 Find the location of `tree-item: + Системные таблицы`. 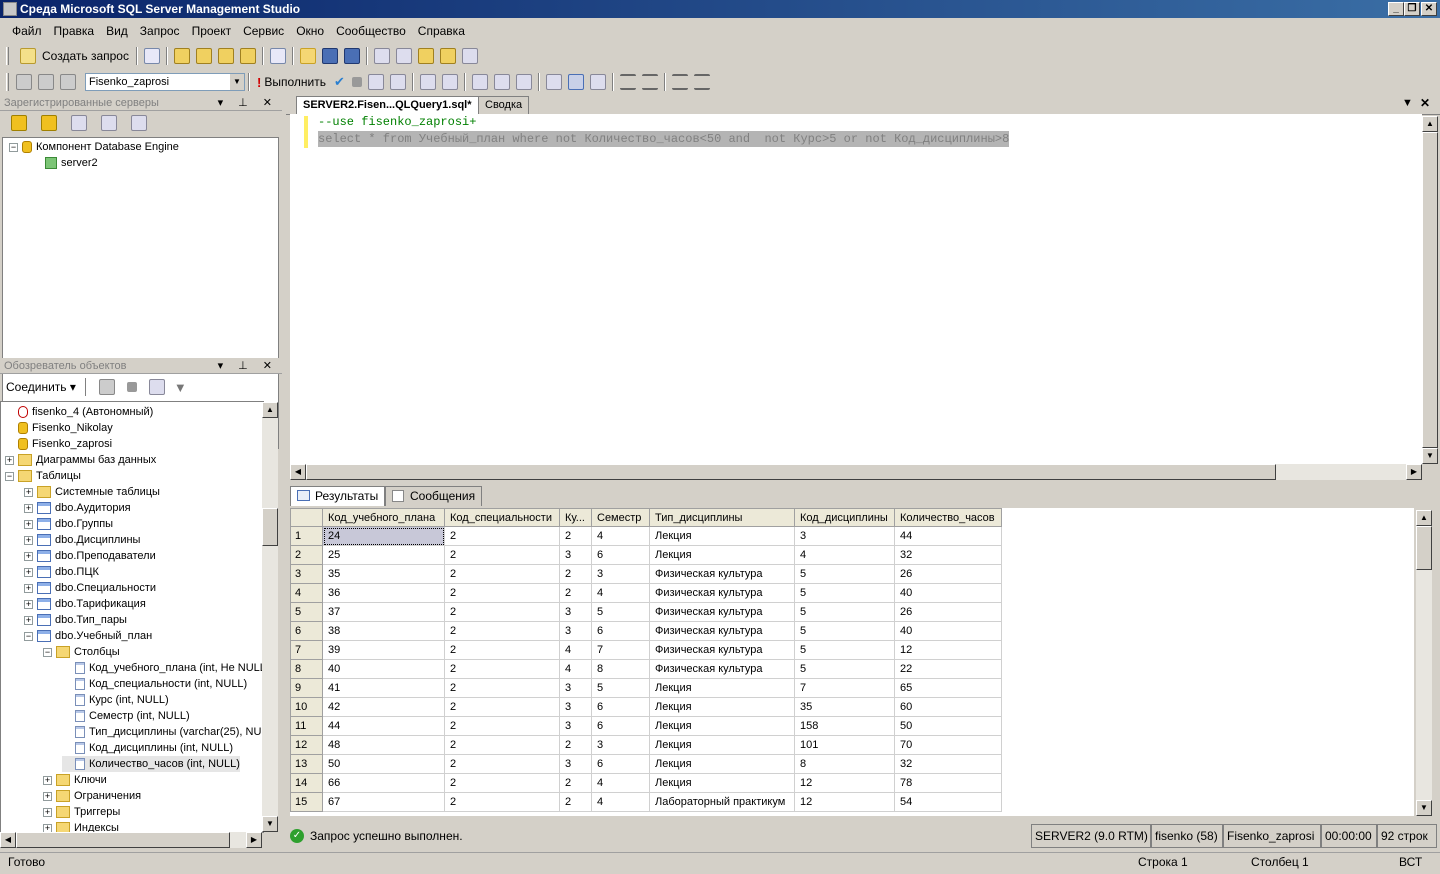

tree-item: + Системные таблицы is located at coordinates (92, 492).